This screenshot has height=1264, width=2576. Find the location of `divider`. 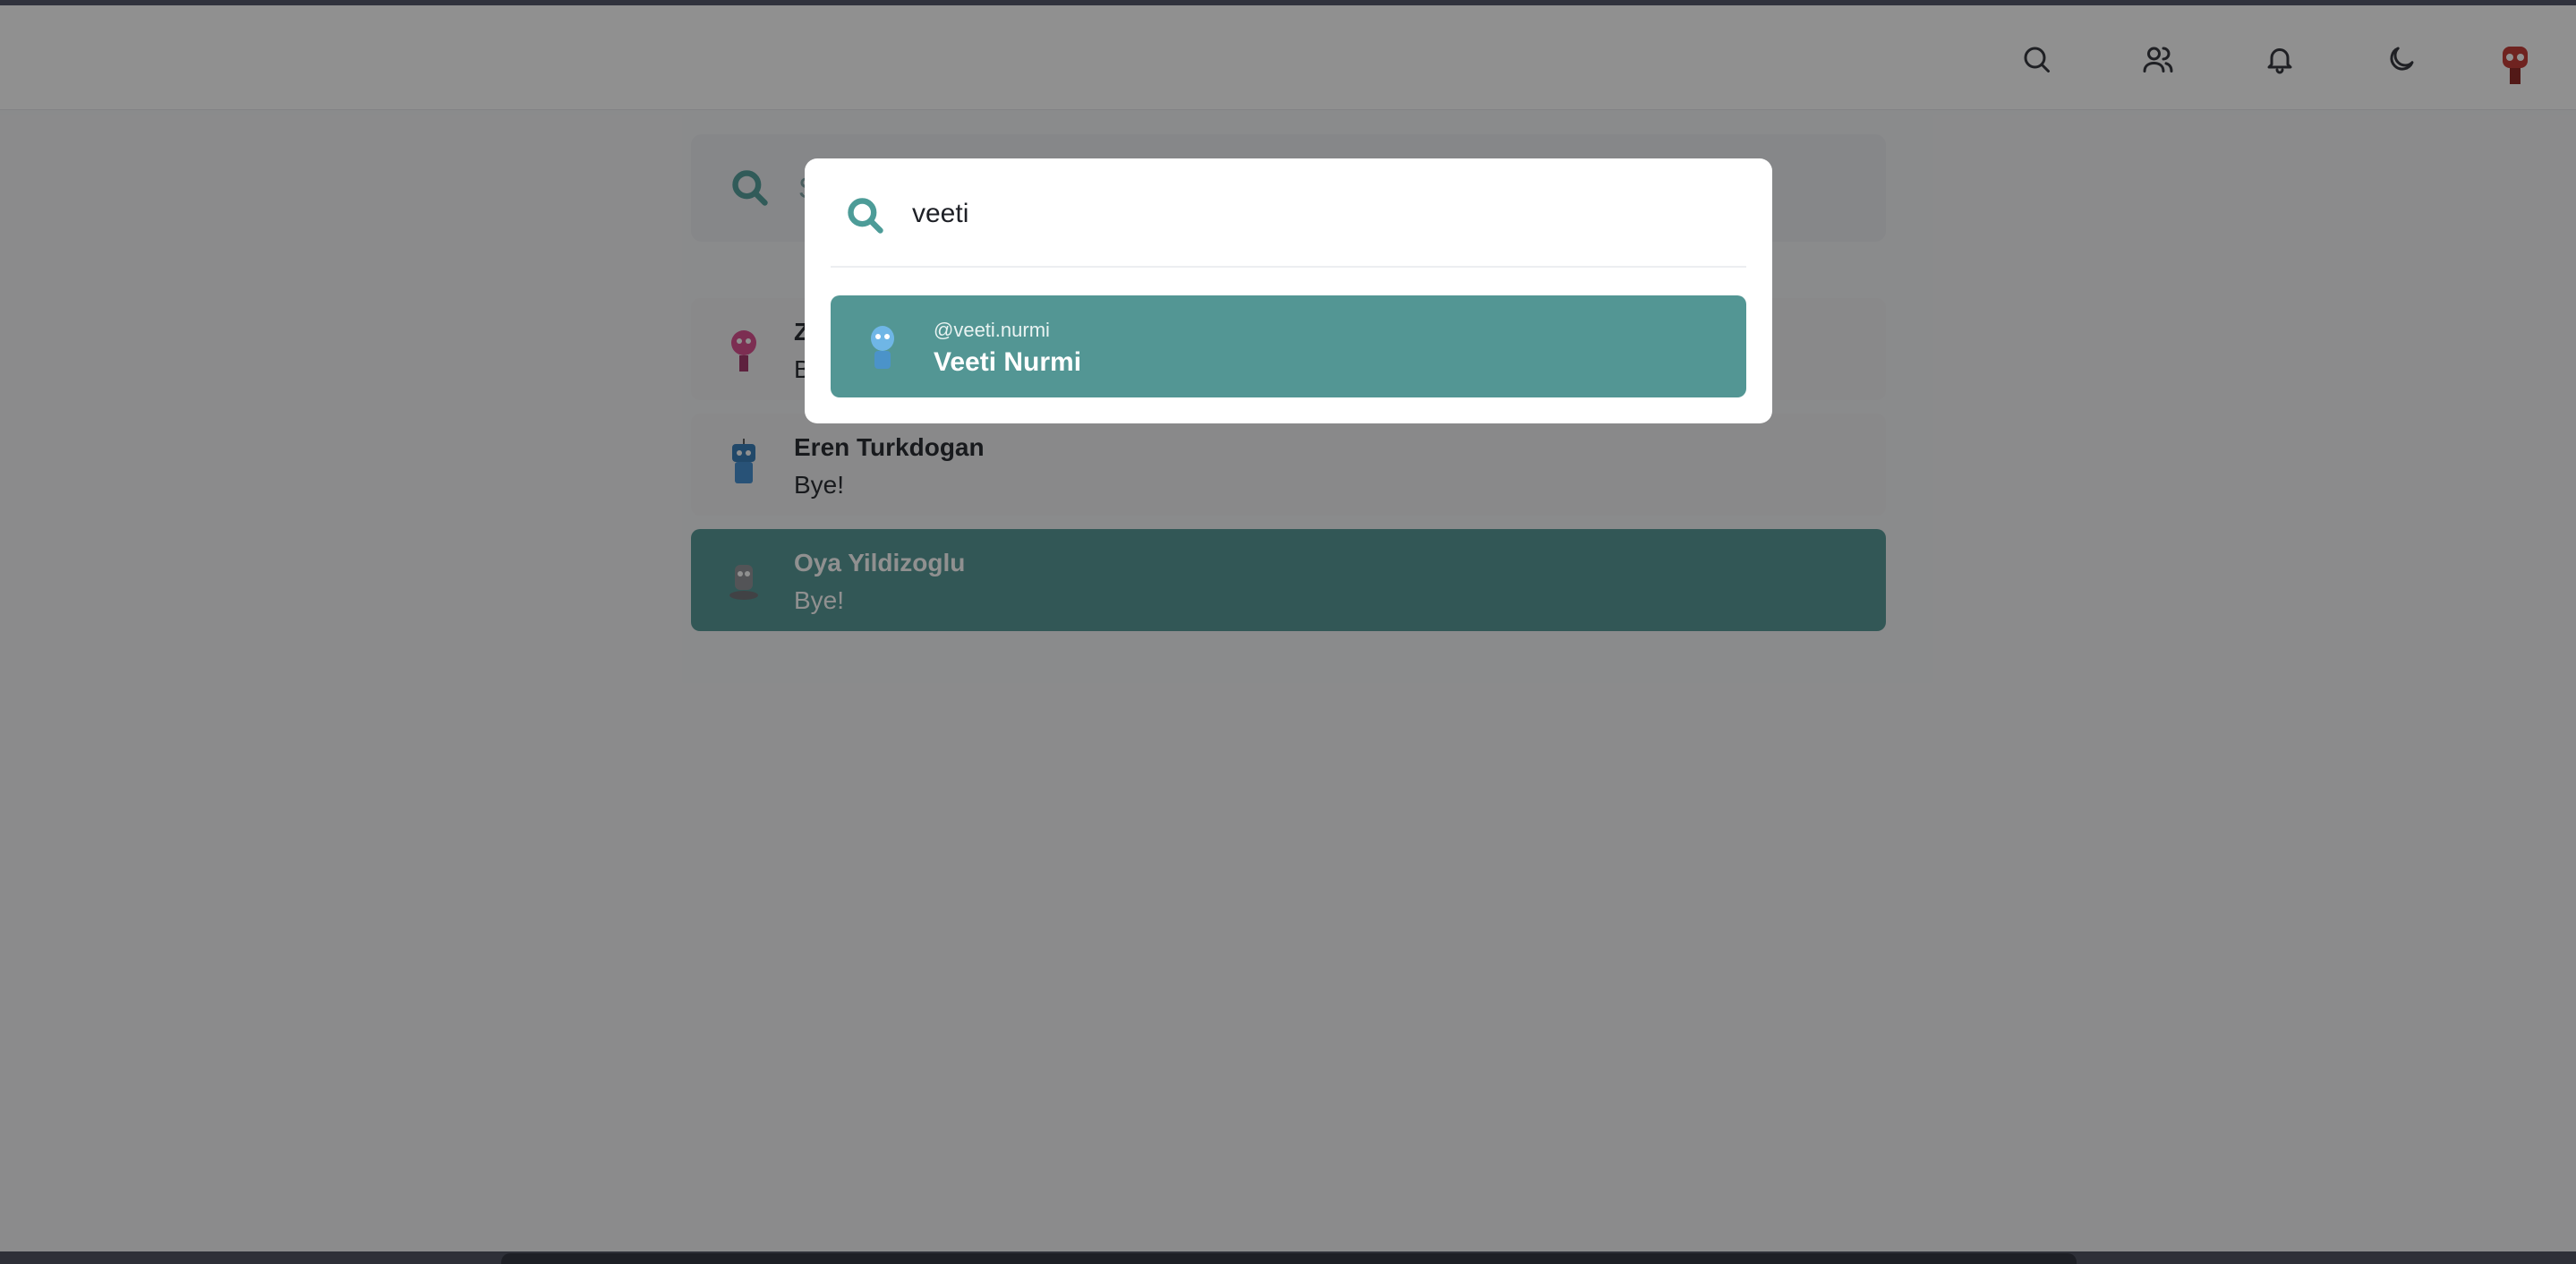

divider is located at coordinates (1288, 267).